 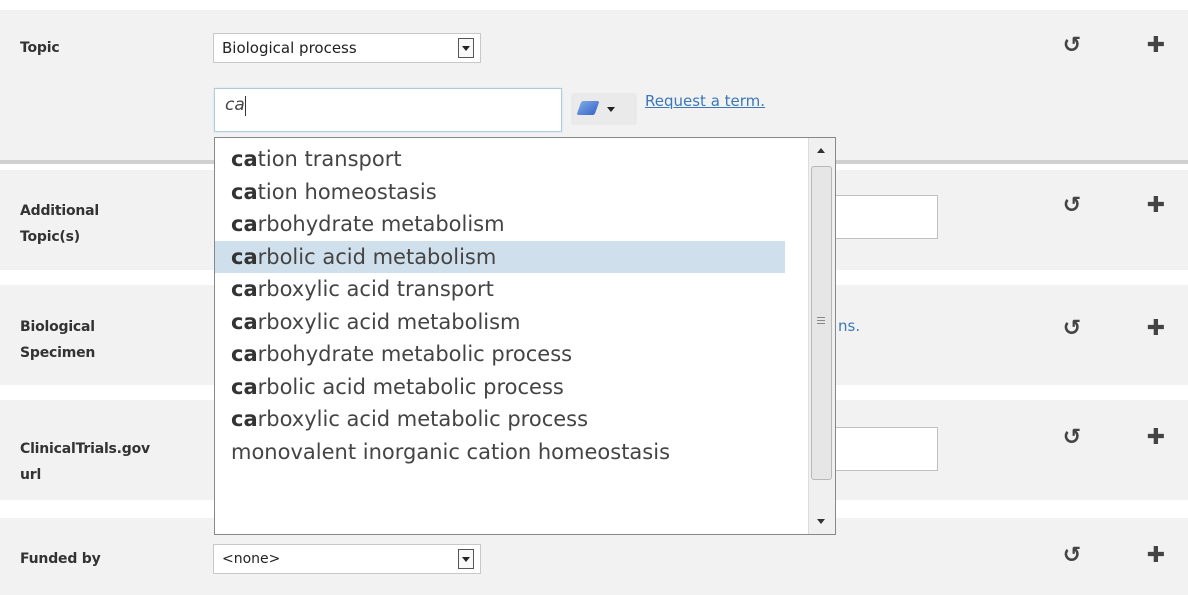 What do you see at coordinates (235, 105) in the screenshot?
I see `search-input-value: ca` at bounding box center [235, 105].